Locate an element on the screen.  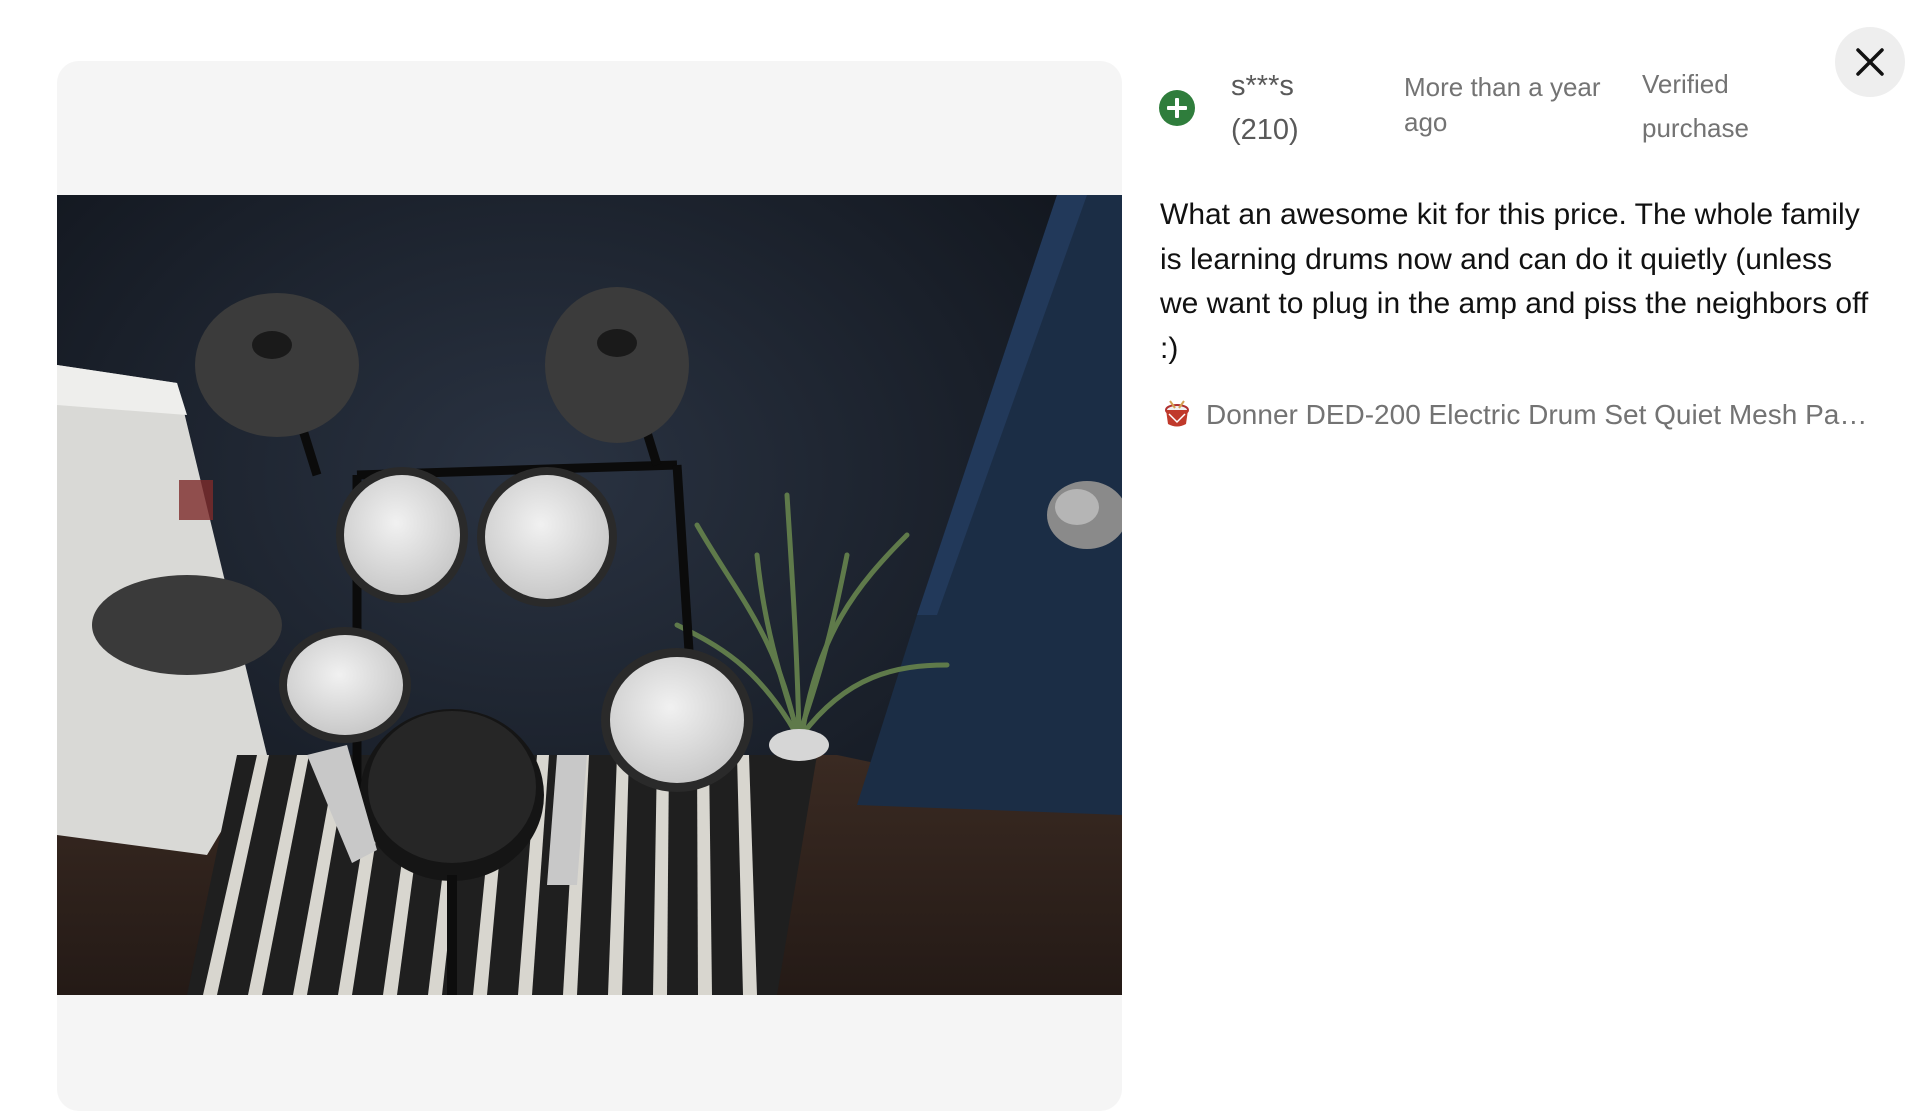
verified-purchase-badge: Verified purchase is located at coordinates (1695, 106).